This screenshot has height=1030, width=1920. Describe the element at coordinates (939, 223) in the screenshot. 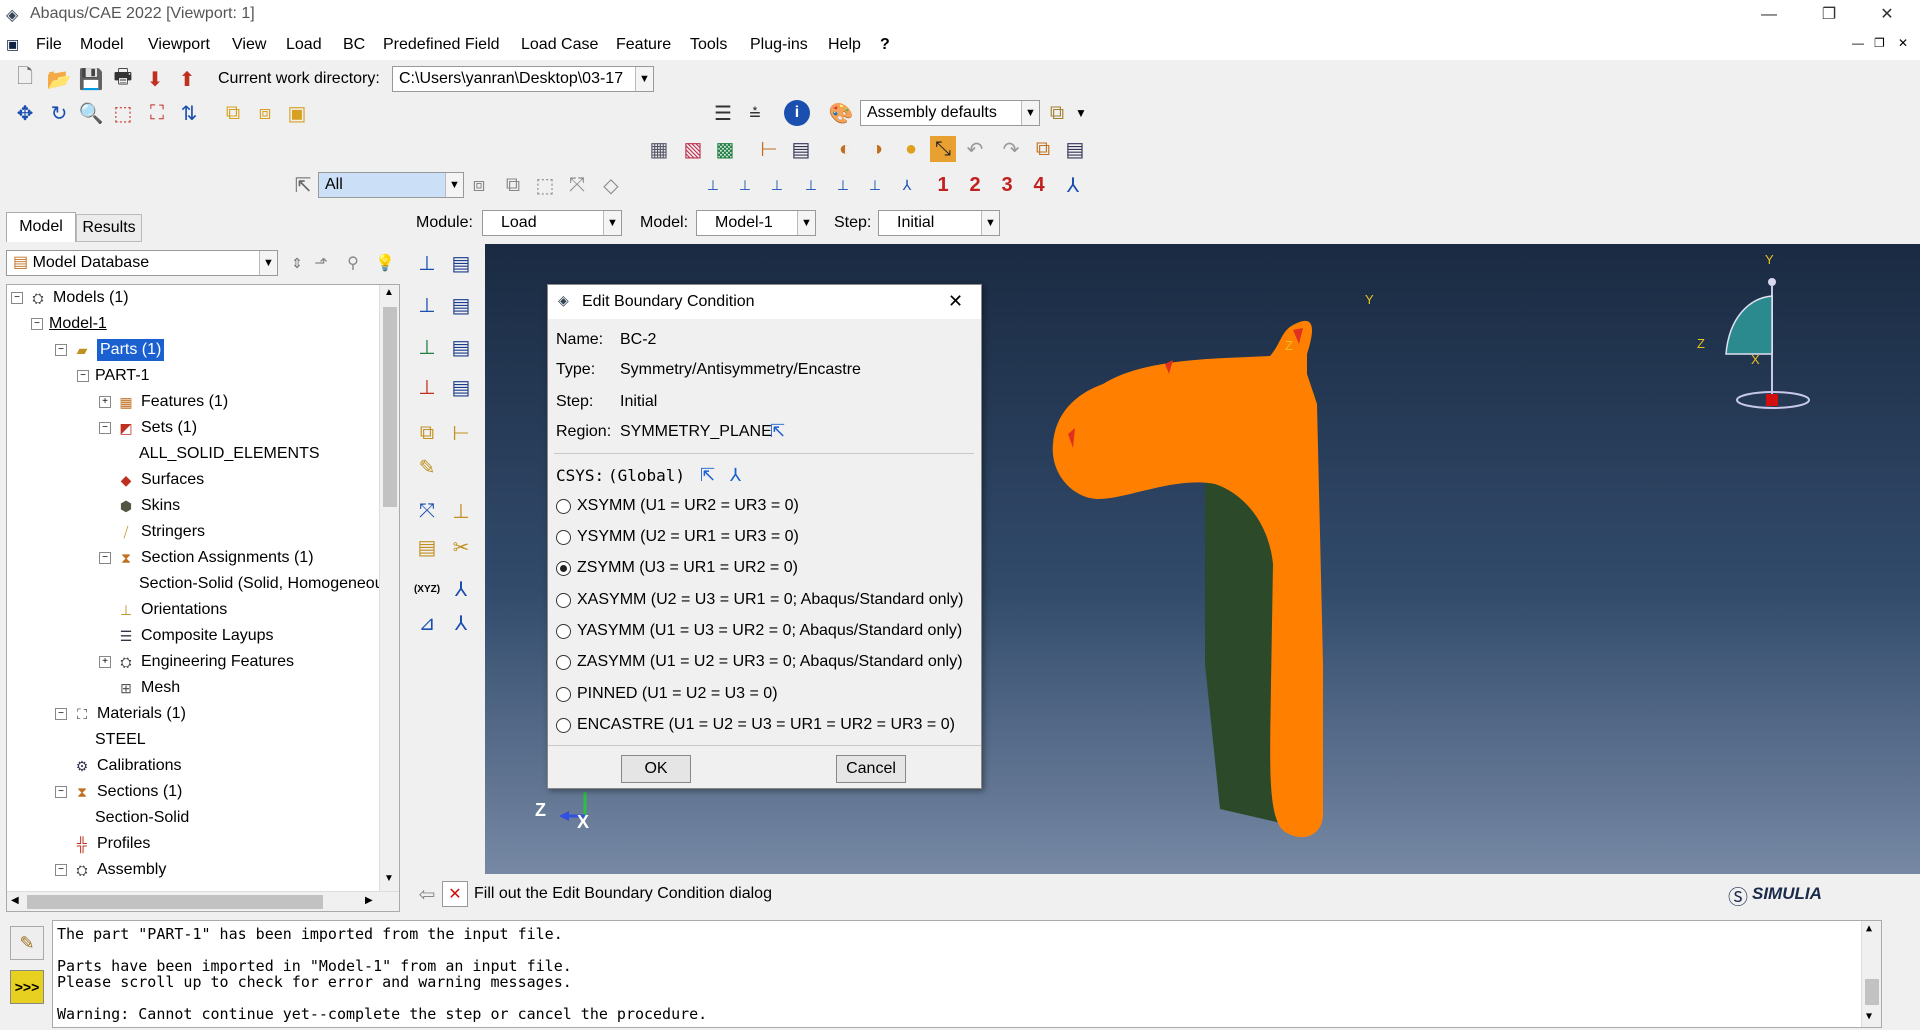

I see `step-combo: Initial ▼` at that location.